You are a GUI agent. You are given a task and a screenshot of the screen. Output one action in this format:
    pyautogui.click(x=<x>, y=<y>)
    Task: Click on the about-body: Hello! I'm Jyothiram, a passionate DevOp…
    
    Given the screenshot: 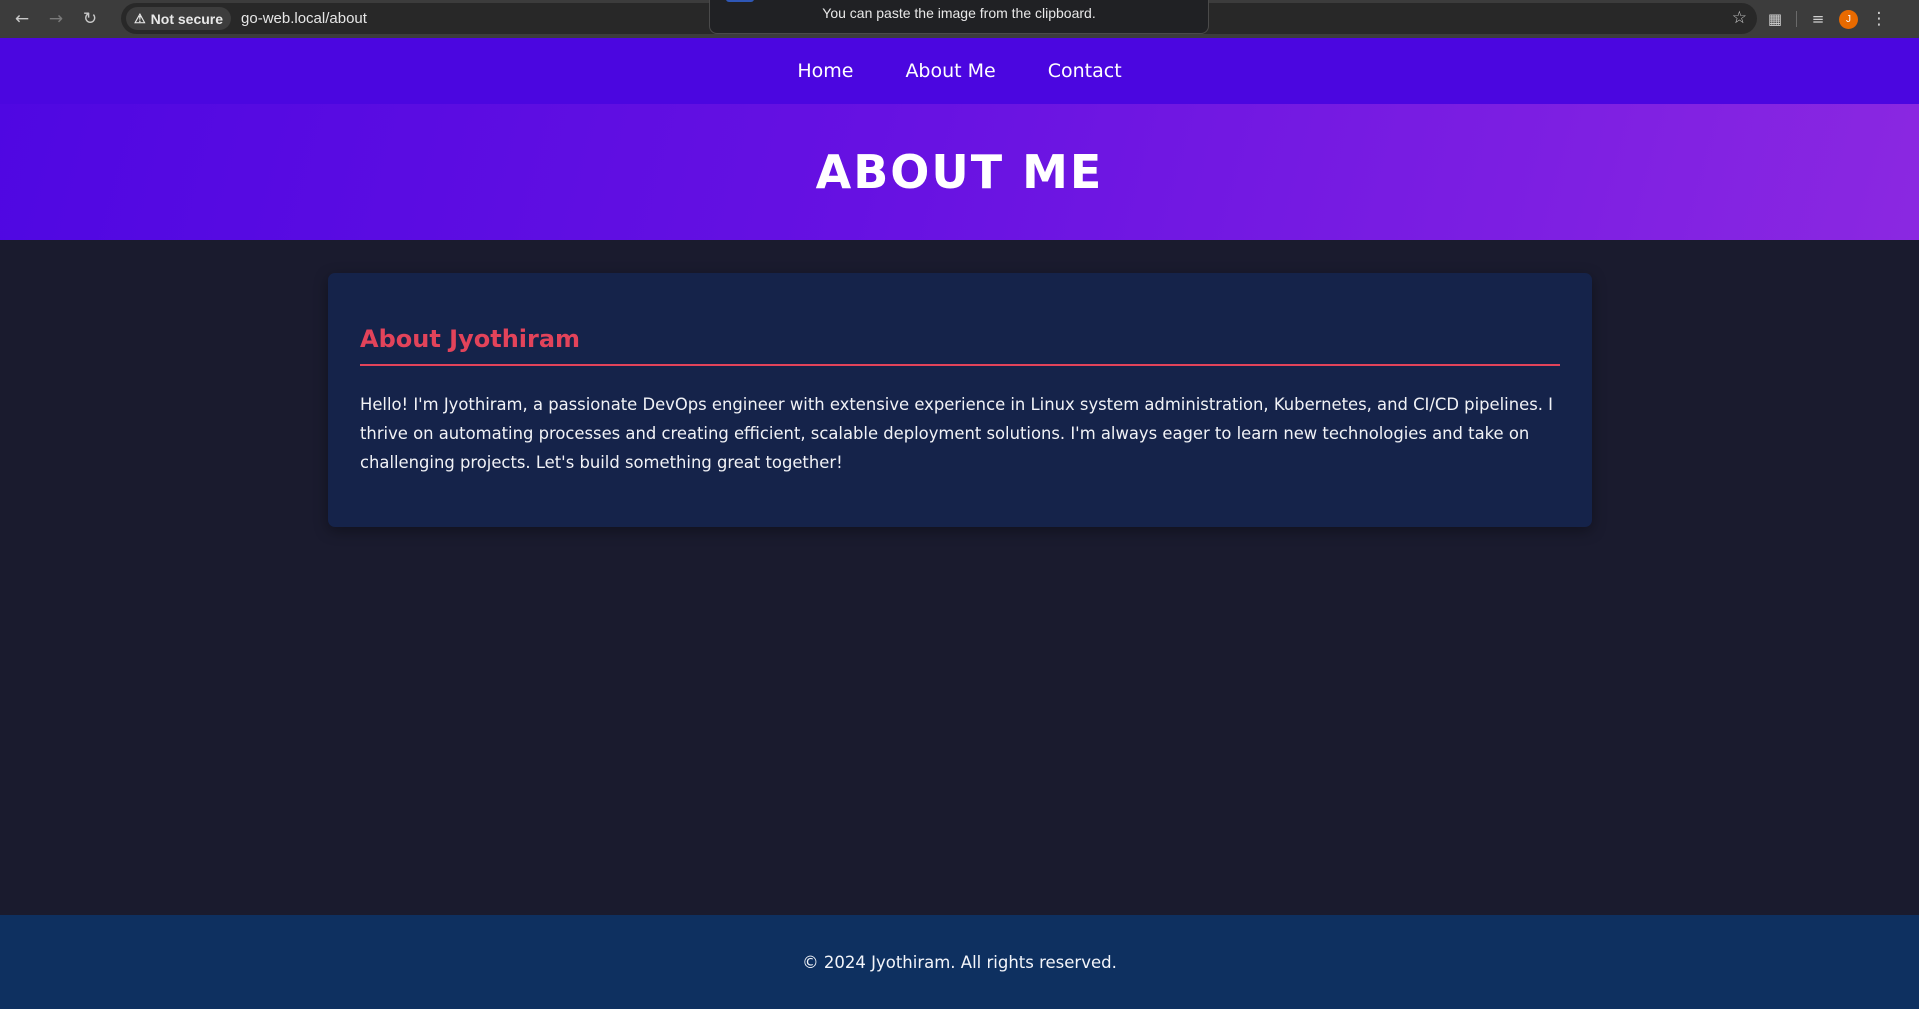 What is the action you would take?
    pyautogui.click(x=956, y=433)
    